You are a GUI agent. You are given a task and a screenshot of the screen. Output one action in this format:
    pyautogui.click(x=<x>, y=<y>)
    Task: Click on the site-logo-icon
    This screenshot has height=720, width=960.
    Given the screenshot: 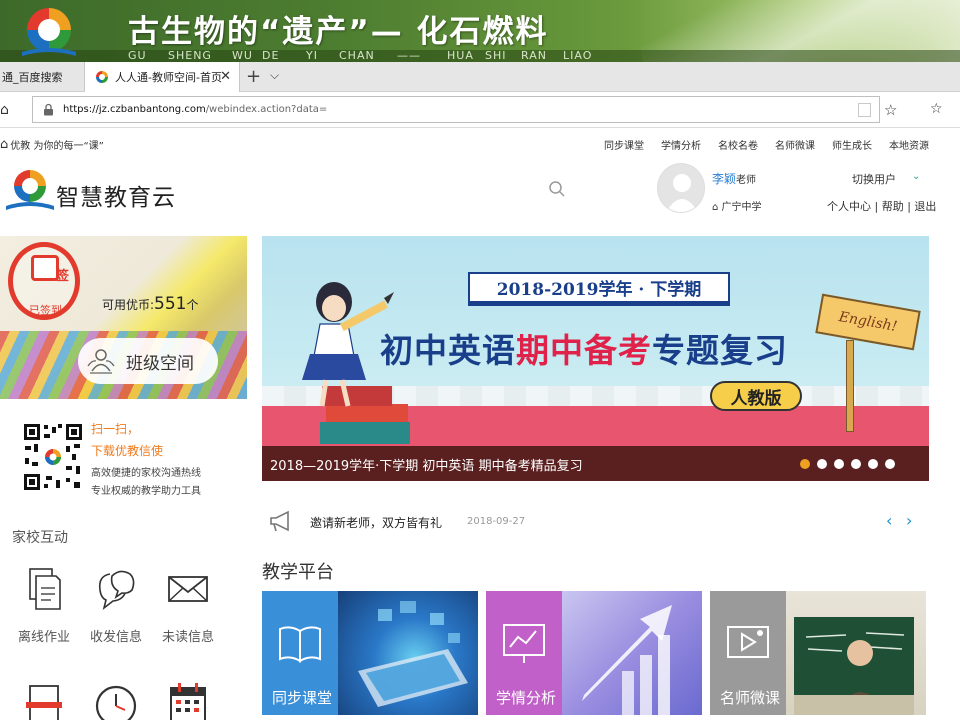 What is the action you would take?
    pyautogui.click(x=30, y=189)
    